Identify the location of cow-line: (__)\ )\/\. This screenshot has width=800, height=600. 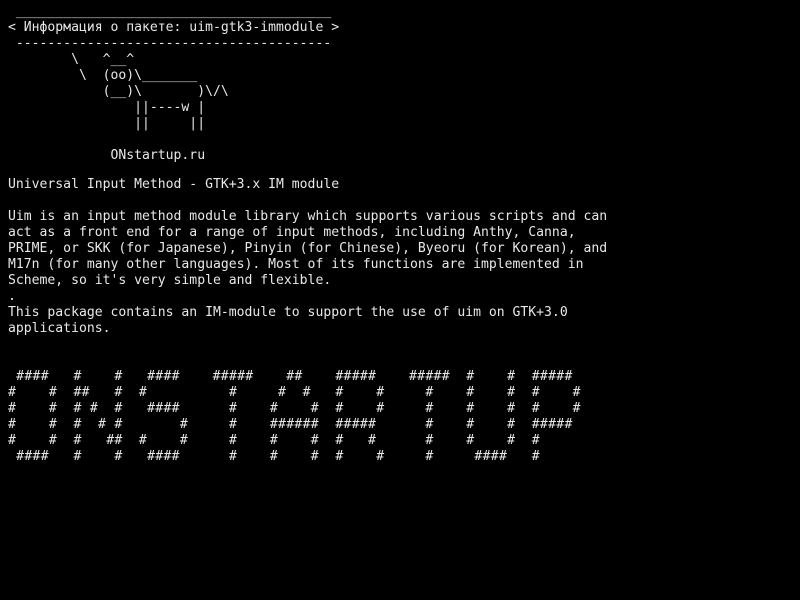
(118, 91).